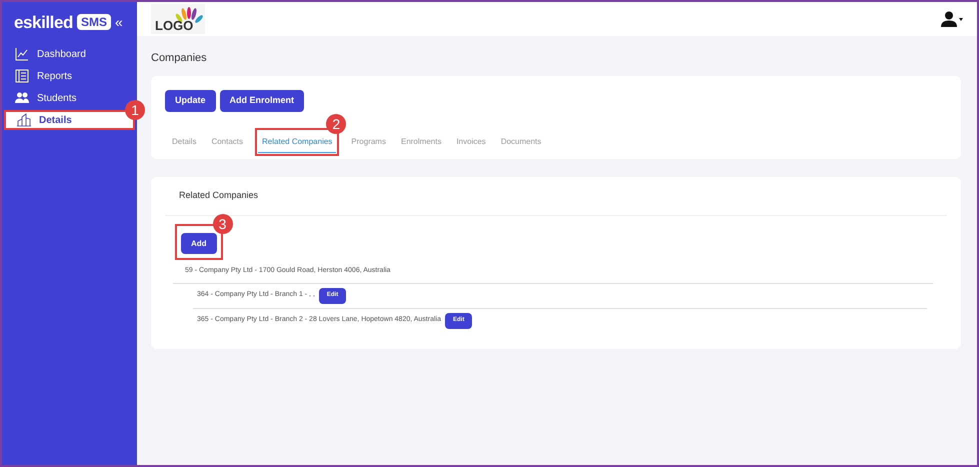 The image size is (979, 467). What do you see at coordinates (262, 101) in the screenshot?
I see `action-button: Add Enrolment` at bounding box center [262, 101].